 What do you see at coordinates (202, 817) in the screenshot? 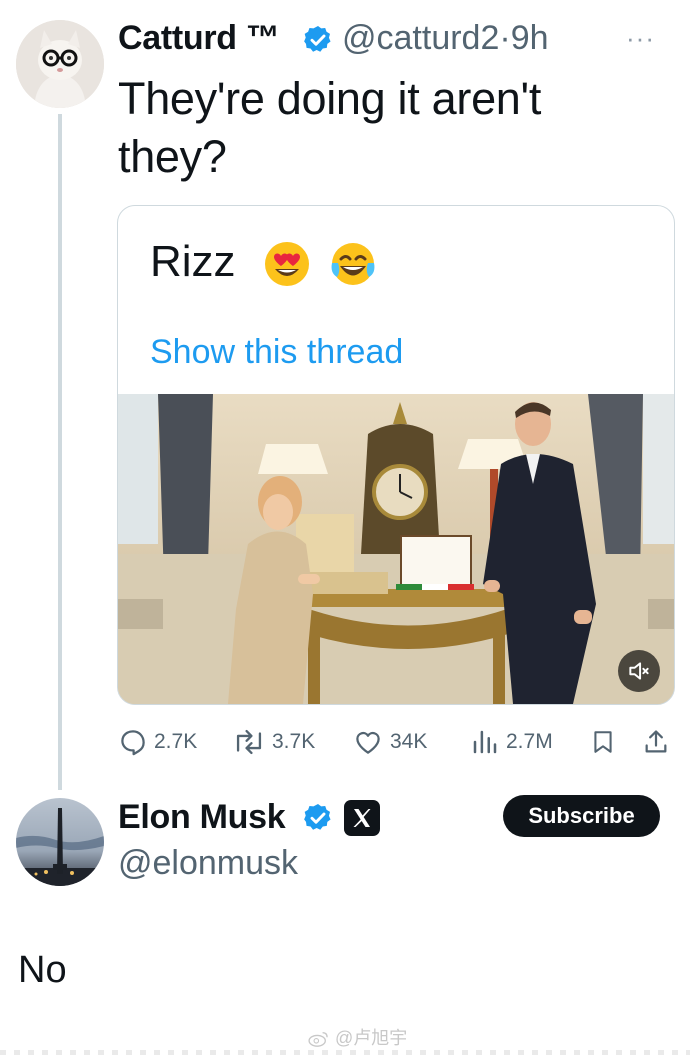
I see `reply-author-name: Elon Musk` at bounding box center [202, 817].